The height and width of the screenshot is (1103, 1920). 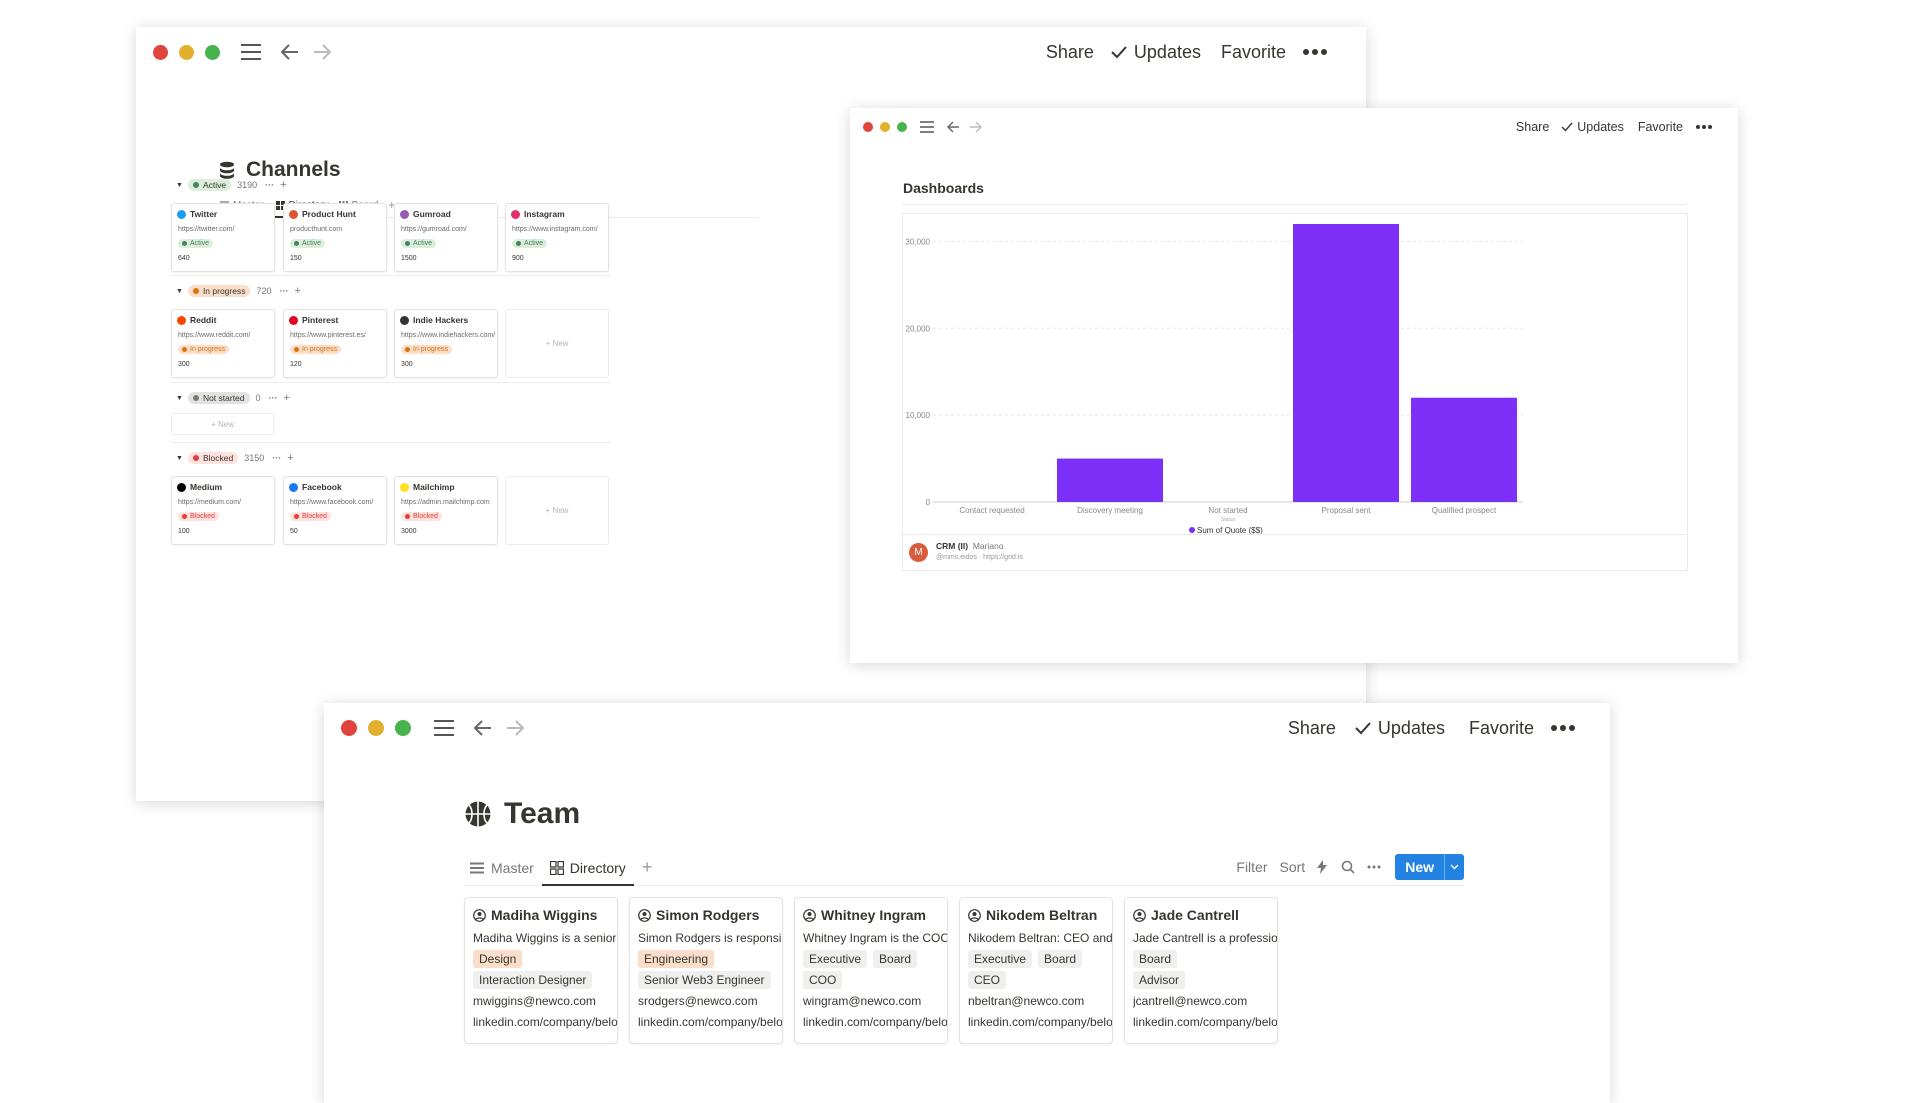 I want to click on channel-name: Product Hunt, so click(x=329, y=214).